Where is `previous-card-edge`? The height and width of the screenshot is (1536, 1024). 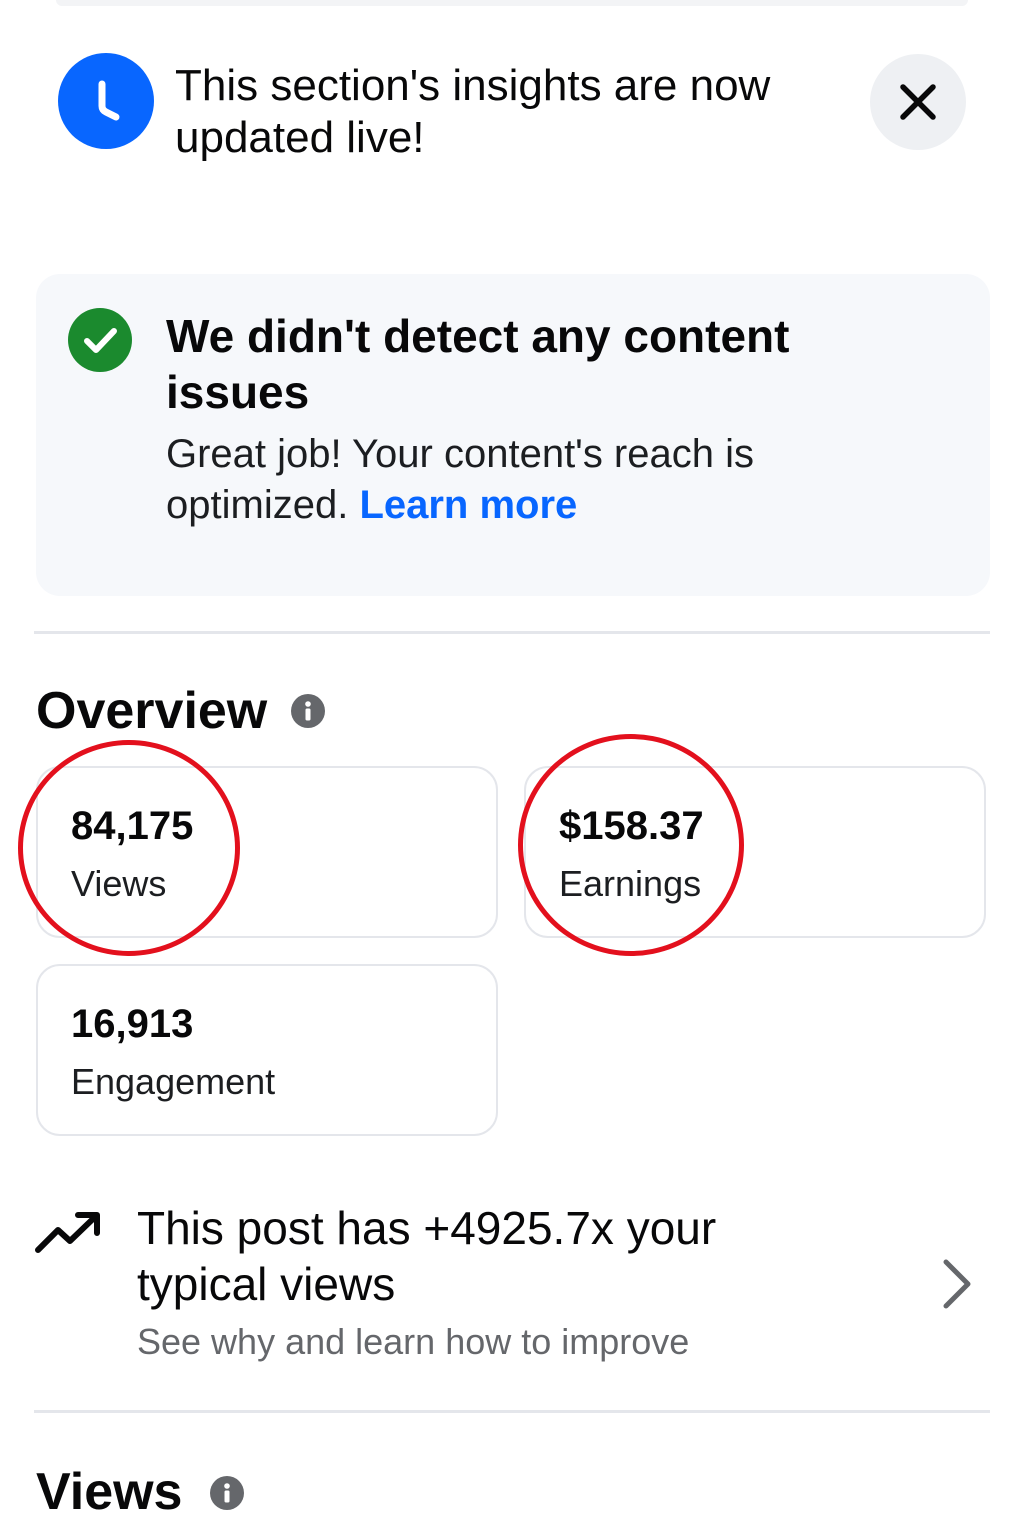
previous-card-edge is located at coordinates (512, 3).